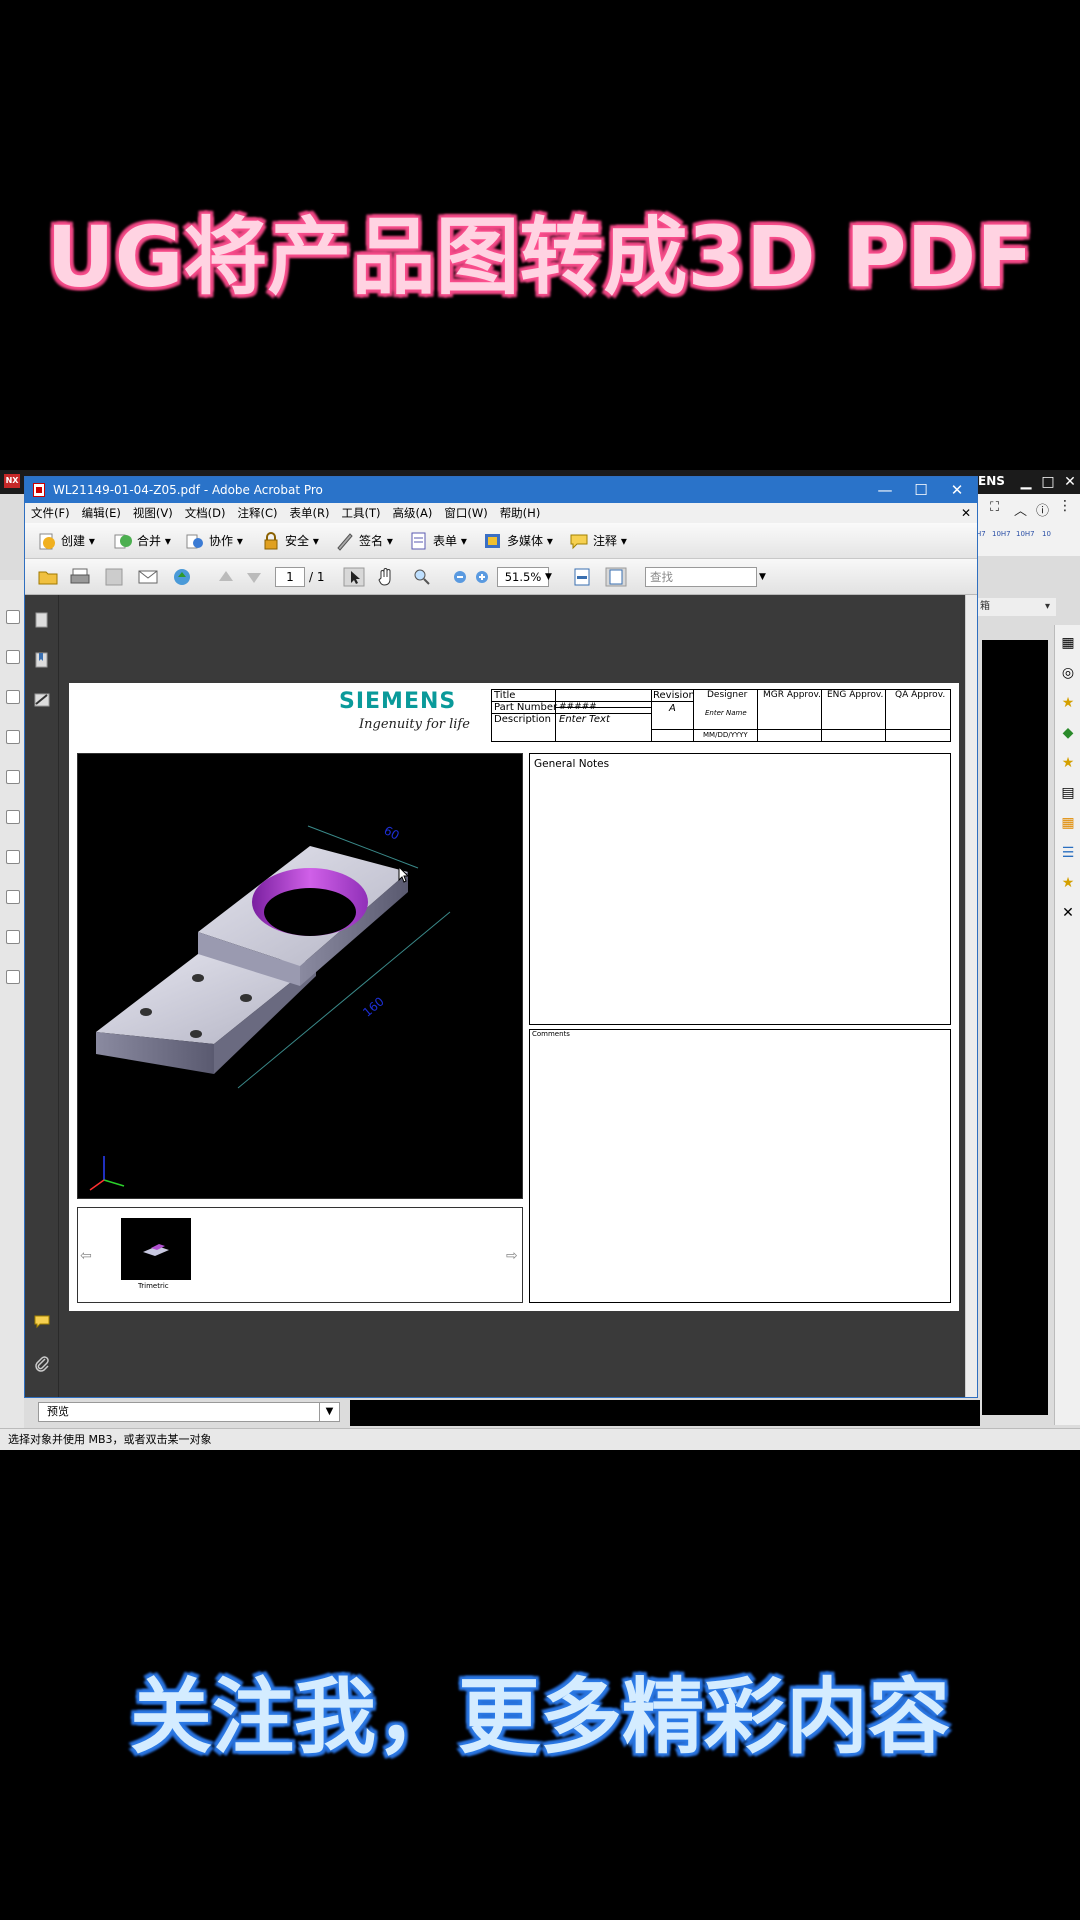 The height and width of the screenshot is (1920, 1080). I want to click on print-icon, so click(80, 577).